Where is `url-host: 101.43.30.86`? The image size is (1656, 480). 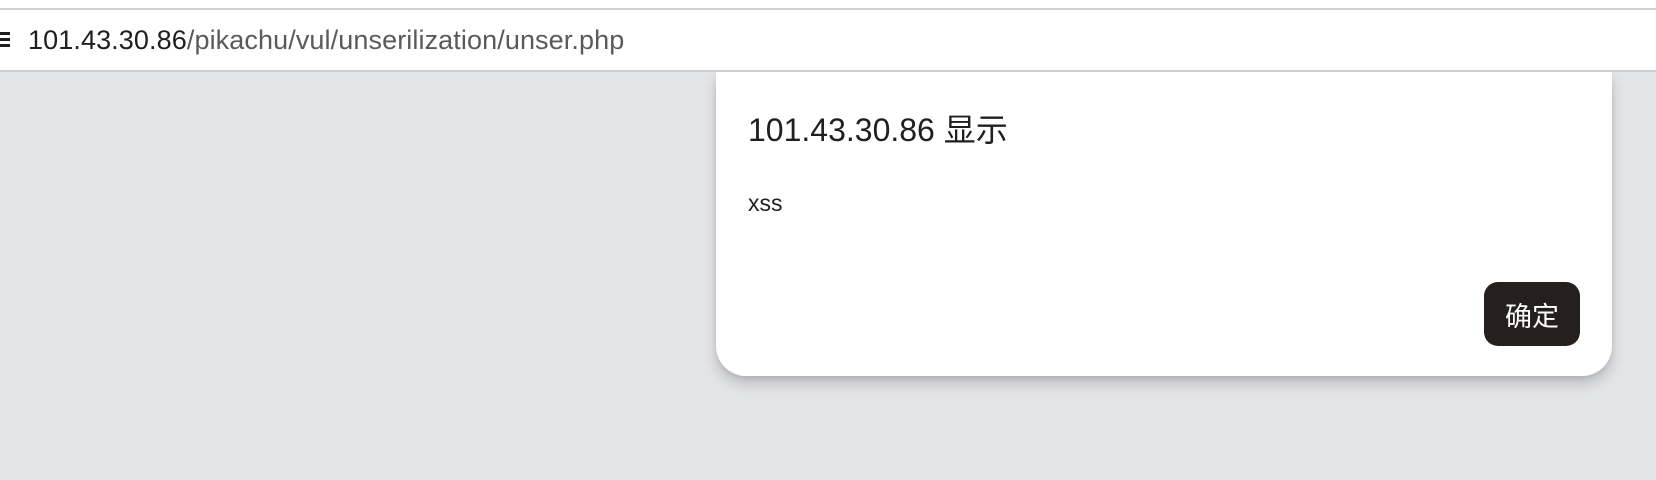 url-host: 101.43.30.86 is located at coordinates (107, 40).